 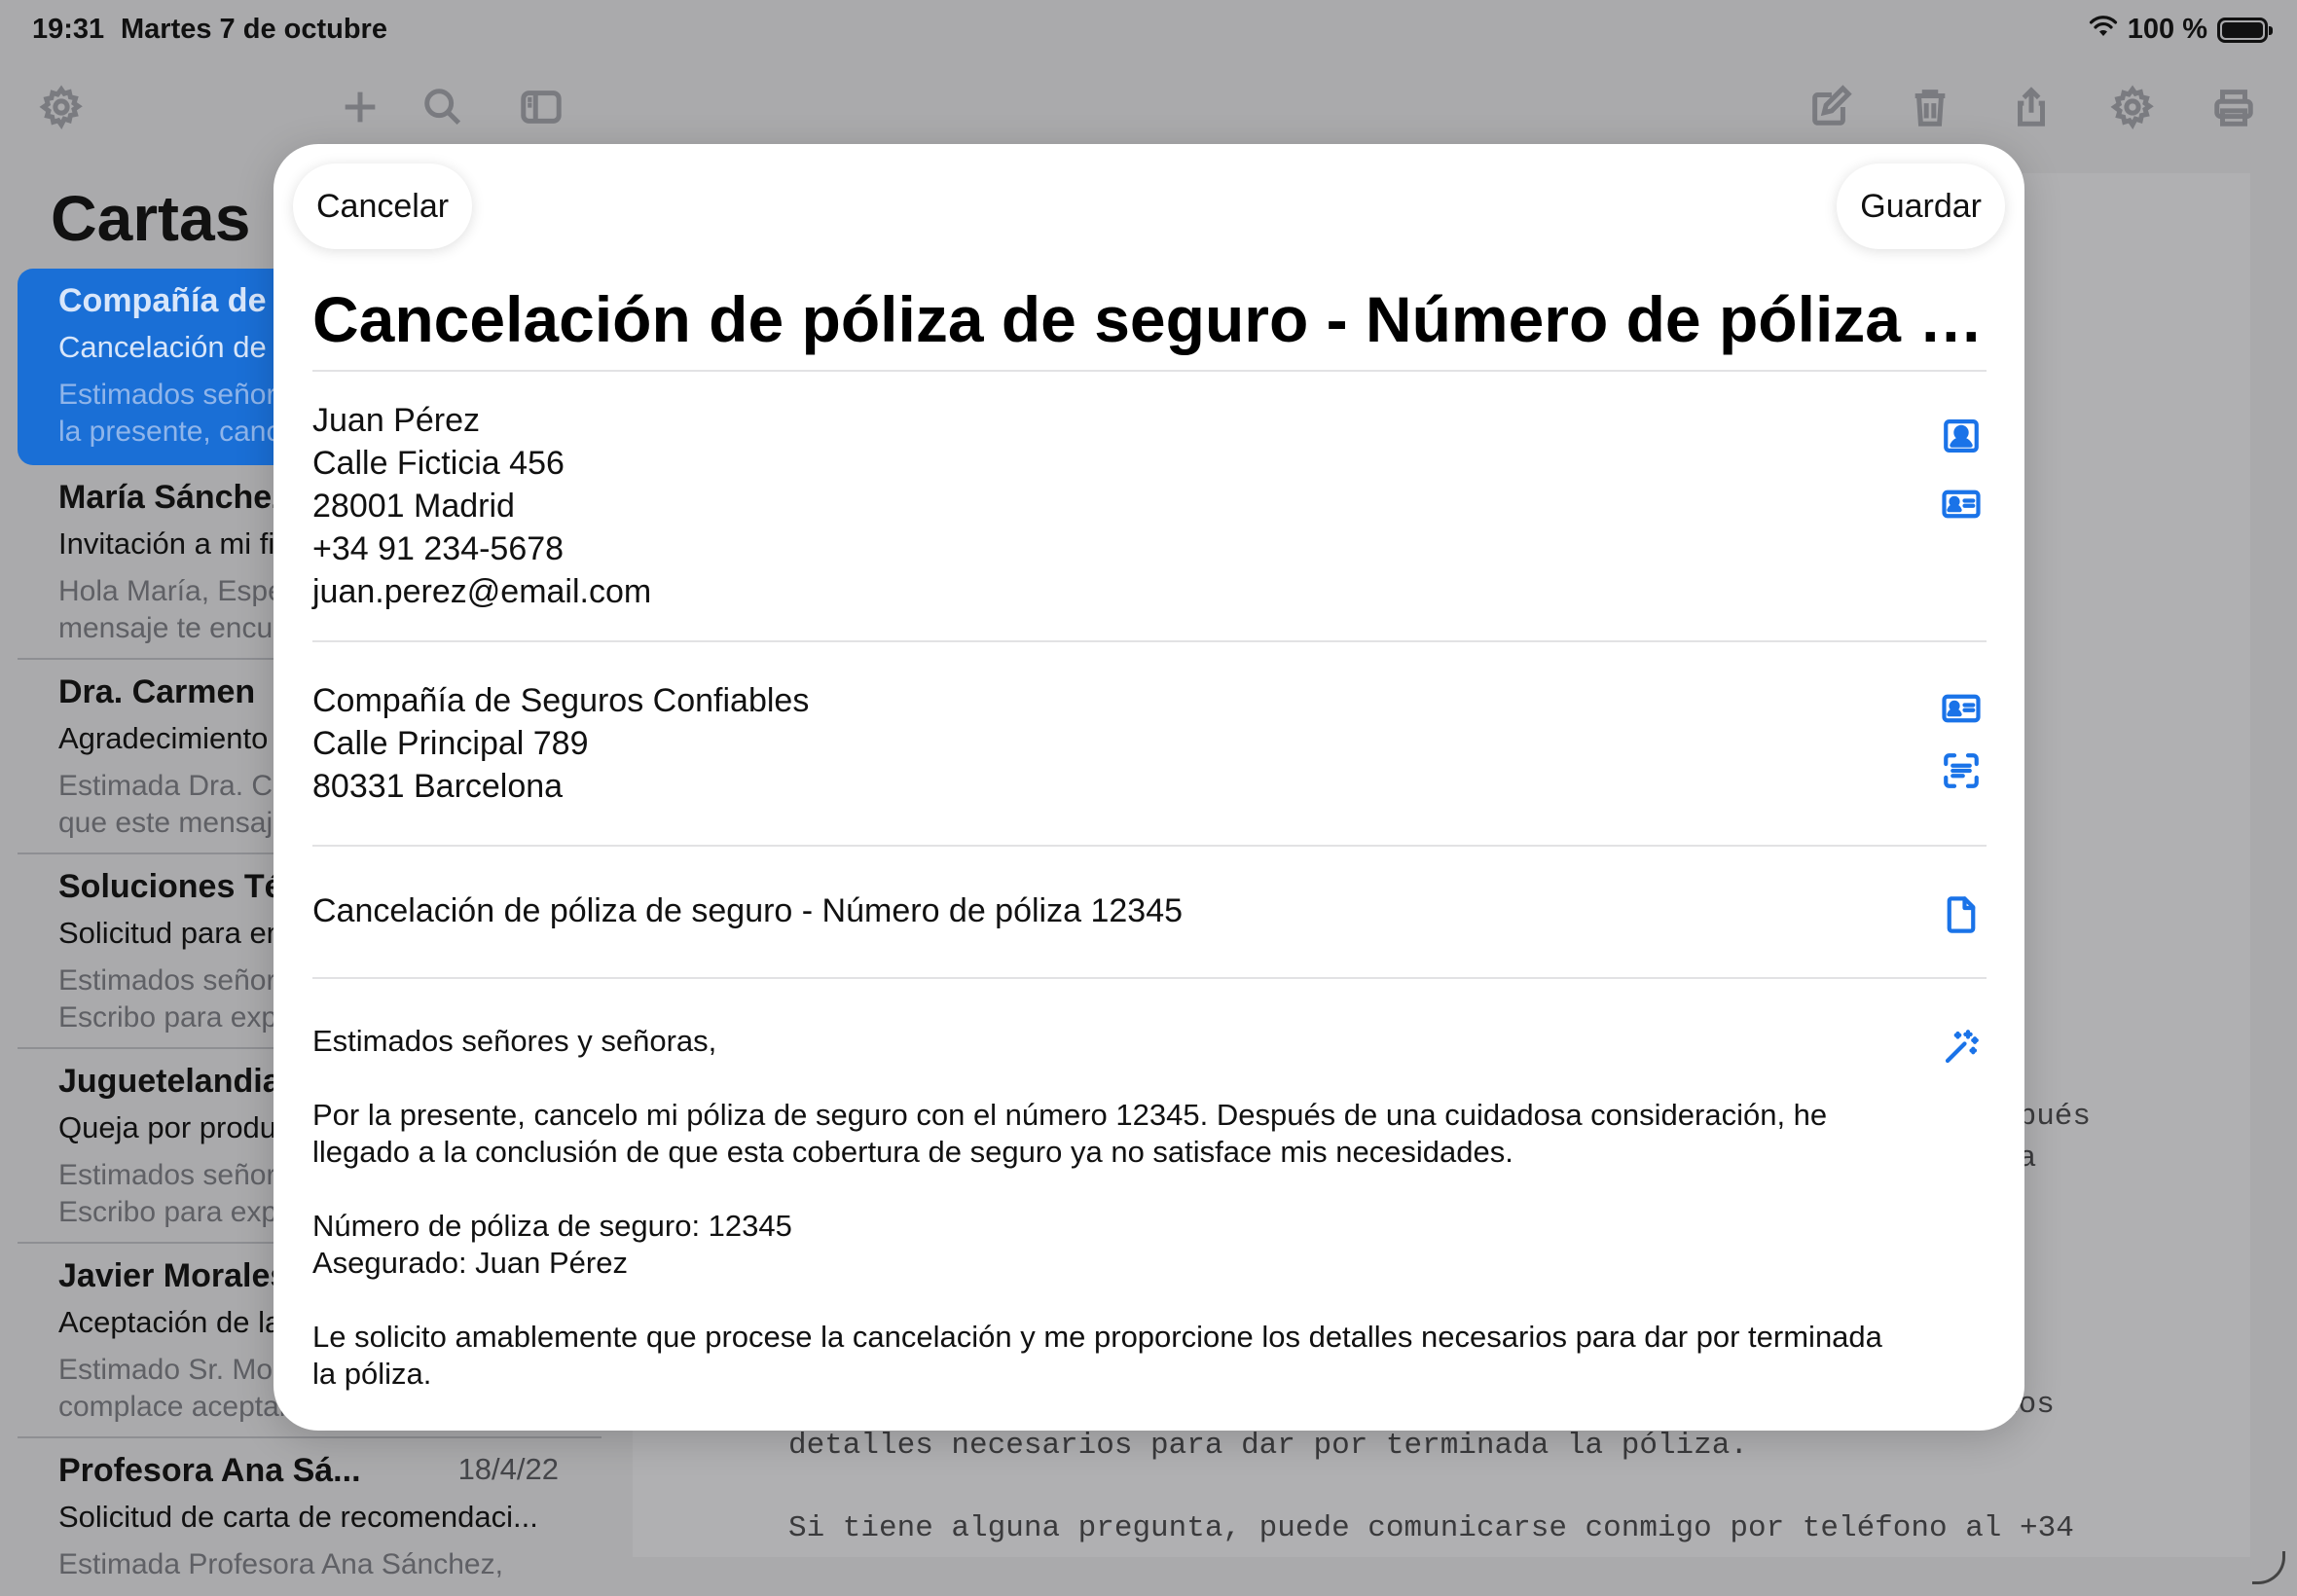 What do you see at coordinates (1961, 436) in the screenshot?
I see `person-square-icon` at bounding box center [1961, 436].